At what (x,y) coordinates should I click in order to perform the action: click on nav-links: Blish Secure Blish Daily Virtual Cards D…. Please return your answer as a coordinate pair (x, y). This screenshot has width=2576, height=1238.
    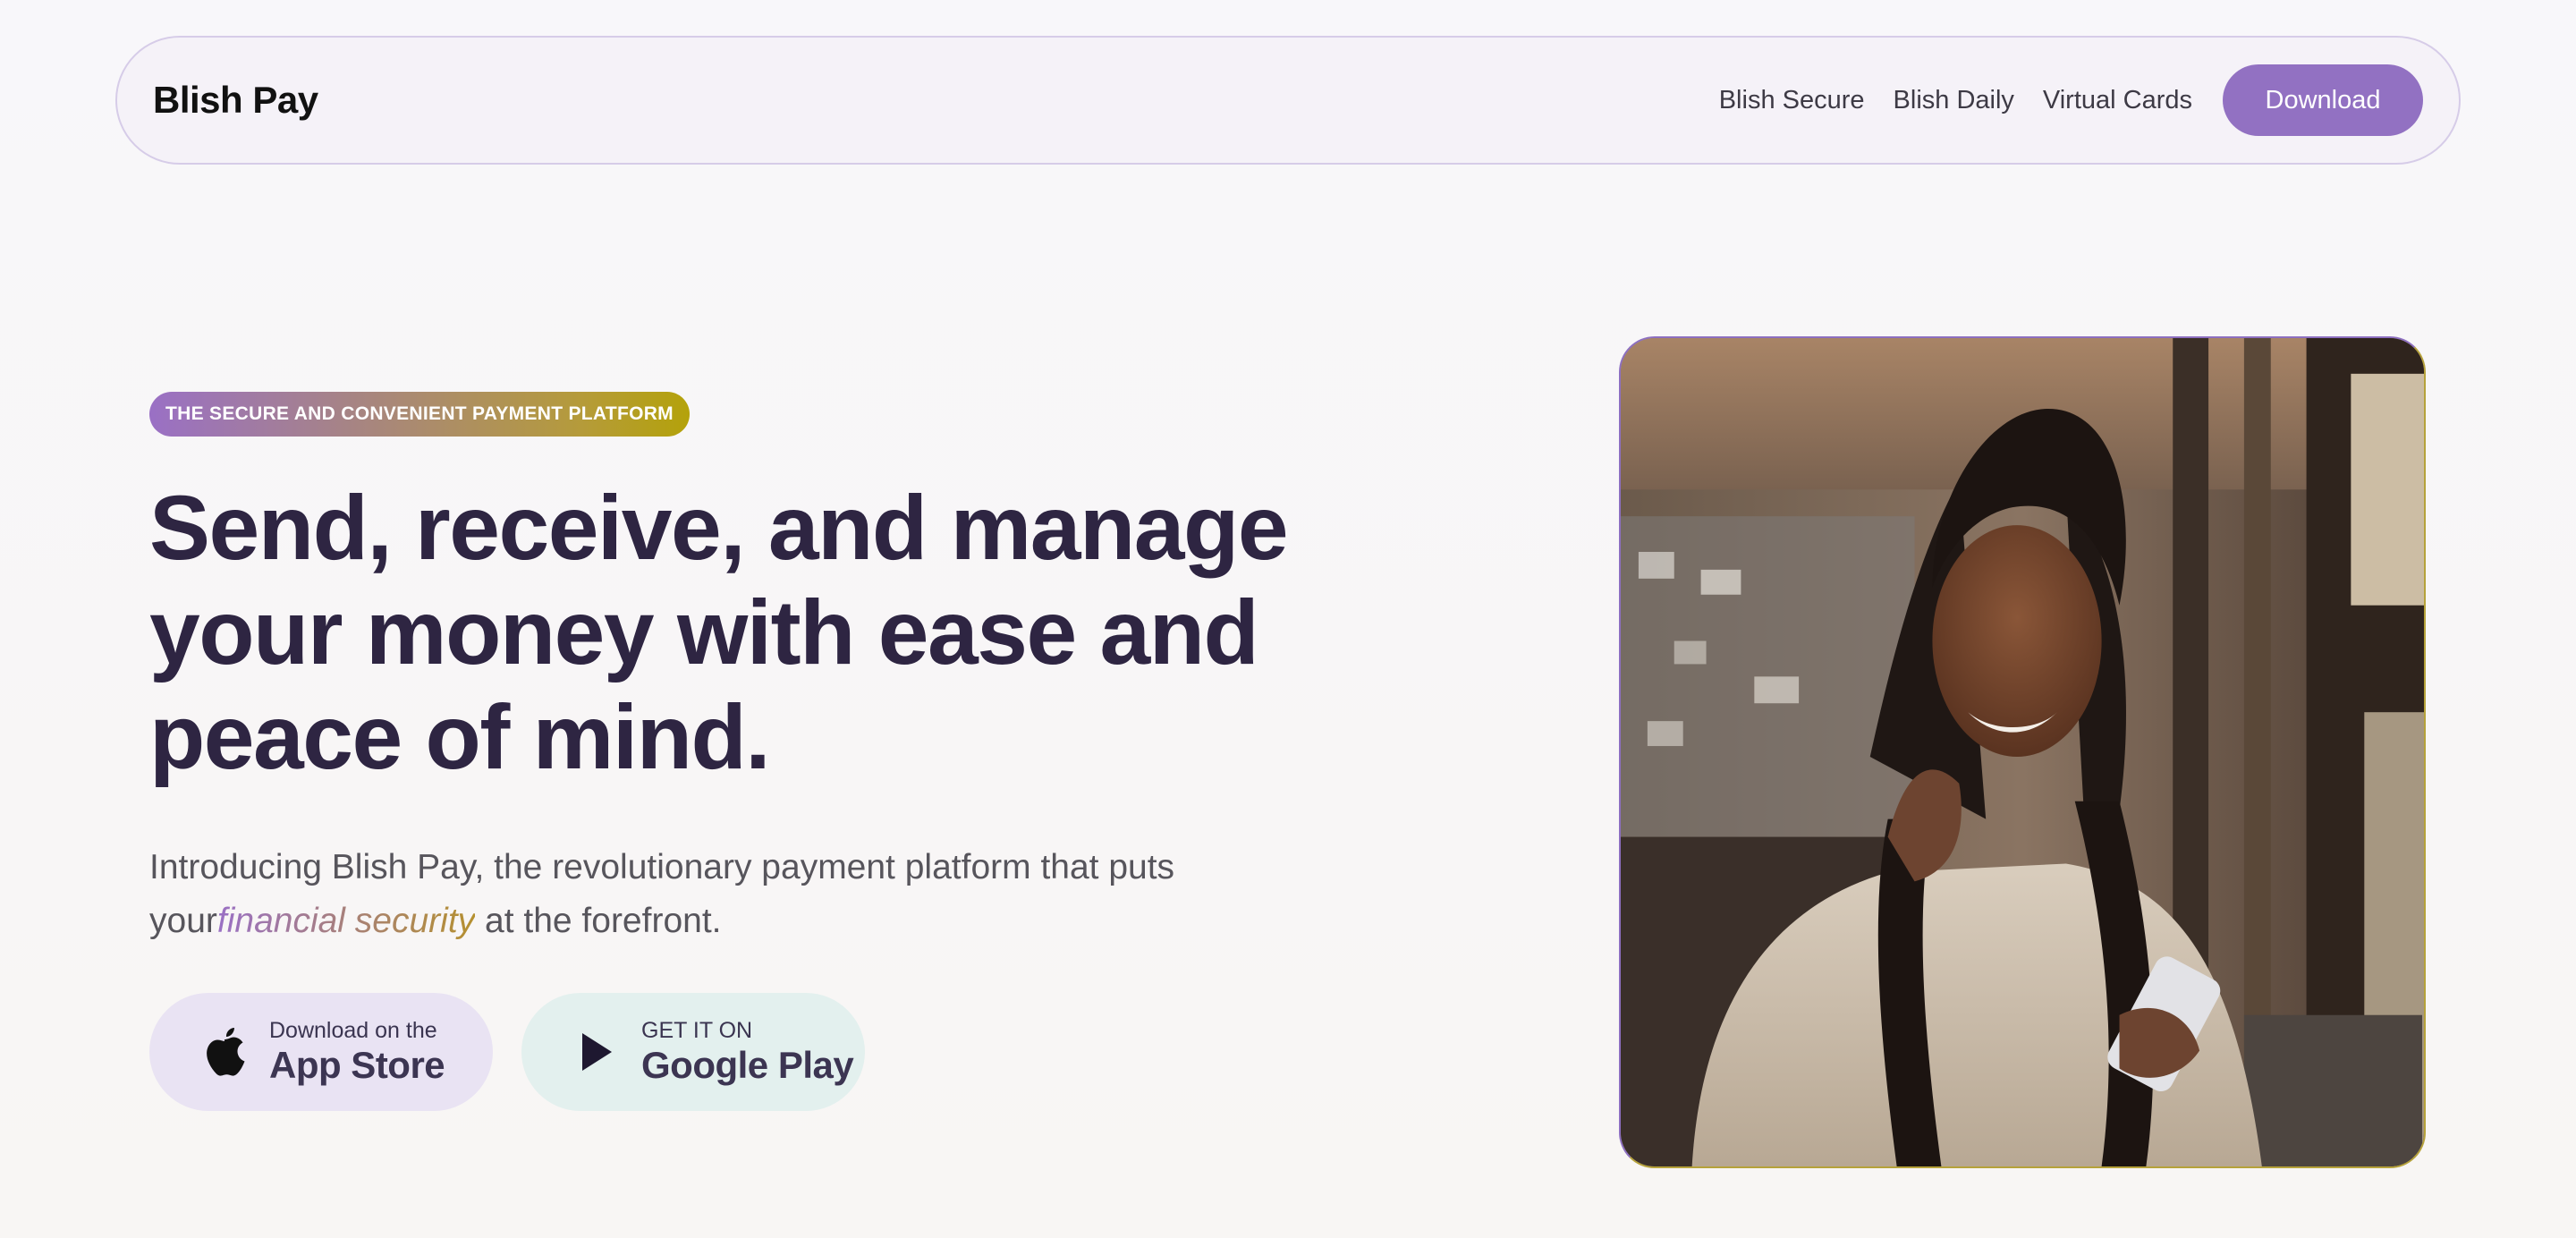
    Looking at the image, I should click on (2056, 100).